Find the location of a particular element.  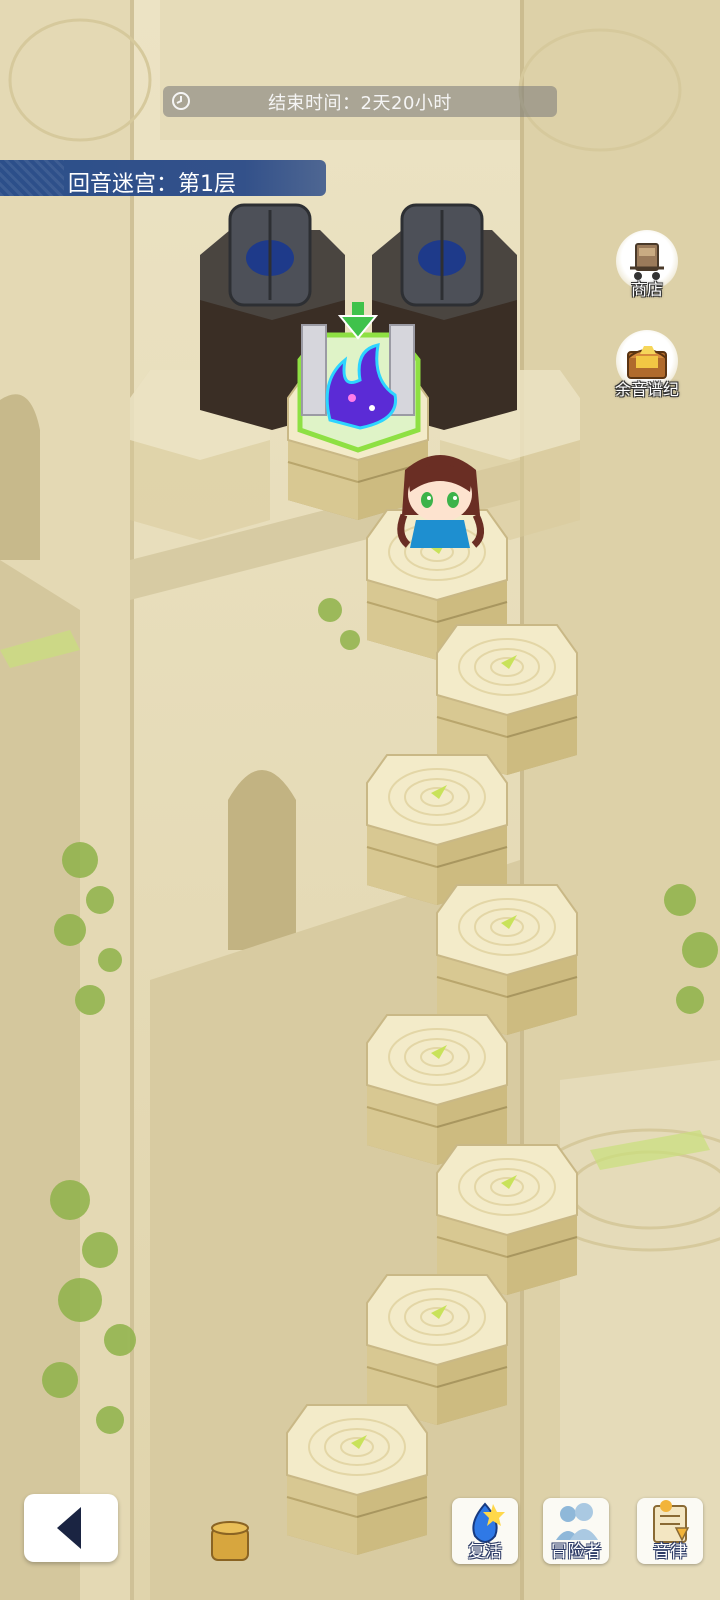

revive-label: 复活 is located at coordinates (485, 1552).